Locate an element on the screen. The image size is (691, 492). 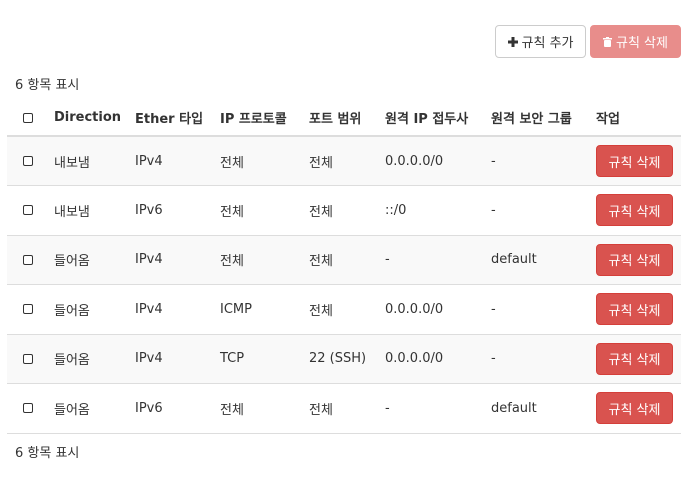
cell-ip-protocol: ICMP is located at coordinates (256, 309).